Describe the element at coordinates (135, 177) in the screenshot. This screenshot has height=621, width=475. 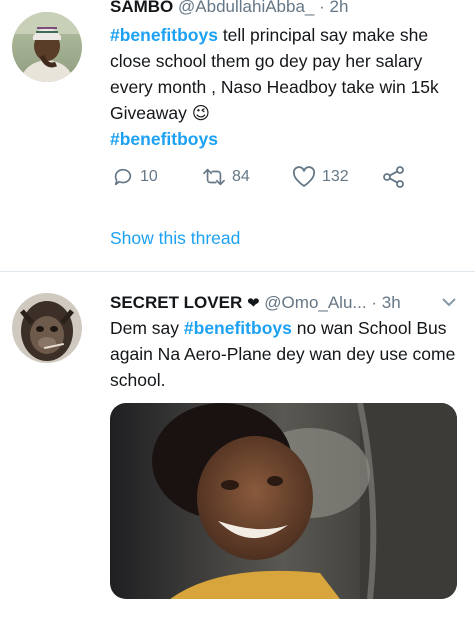
I see `reply-button: 10` at that location.